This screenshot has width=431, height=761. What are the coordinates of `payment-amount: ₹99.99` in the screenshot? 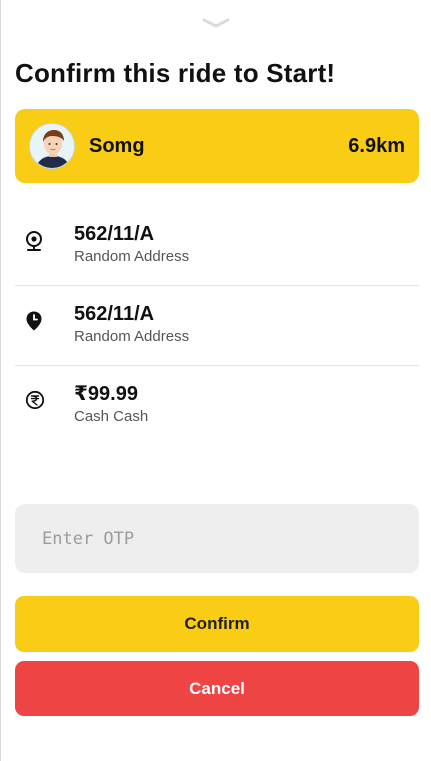 It's located at (106, 394).